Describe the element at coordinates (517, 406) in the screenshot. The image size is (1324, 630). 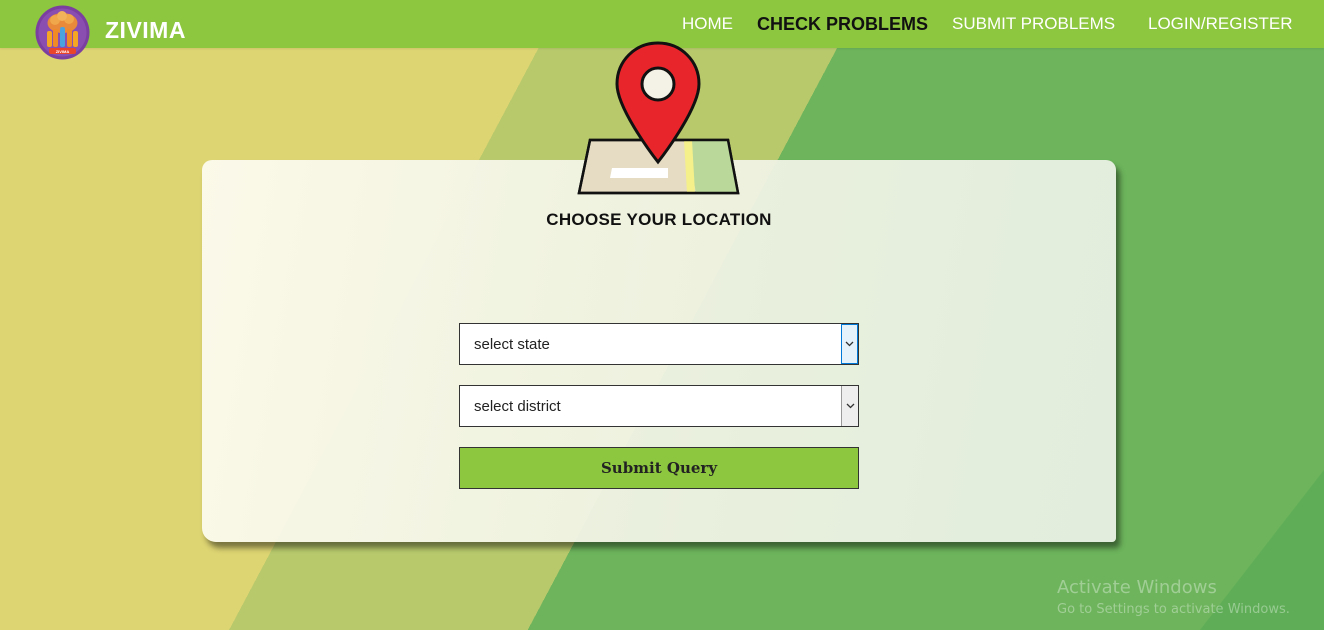
I see `district-select-value: select district` at that location.